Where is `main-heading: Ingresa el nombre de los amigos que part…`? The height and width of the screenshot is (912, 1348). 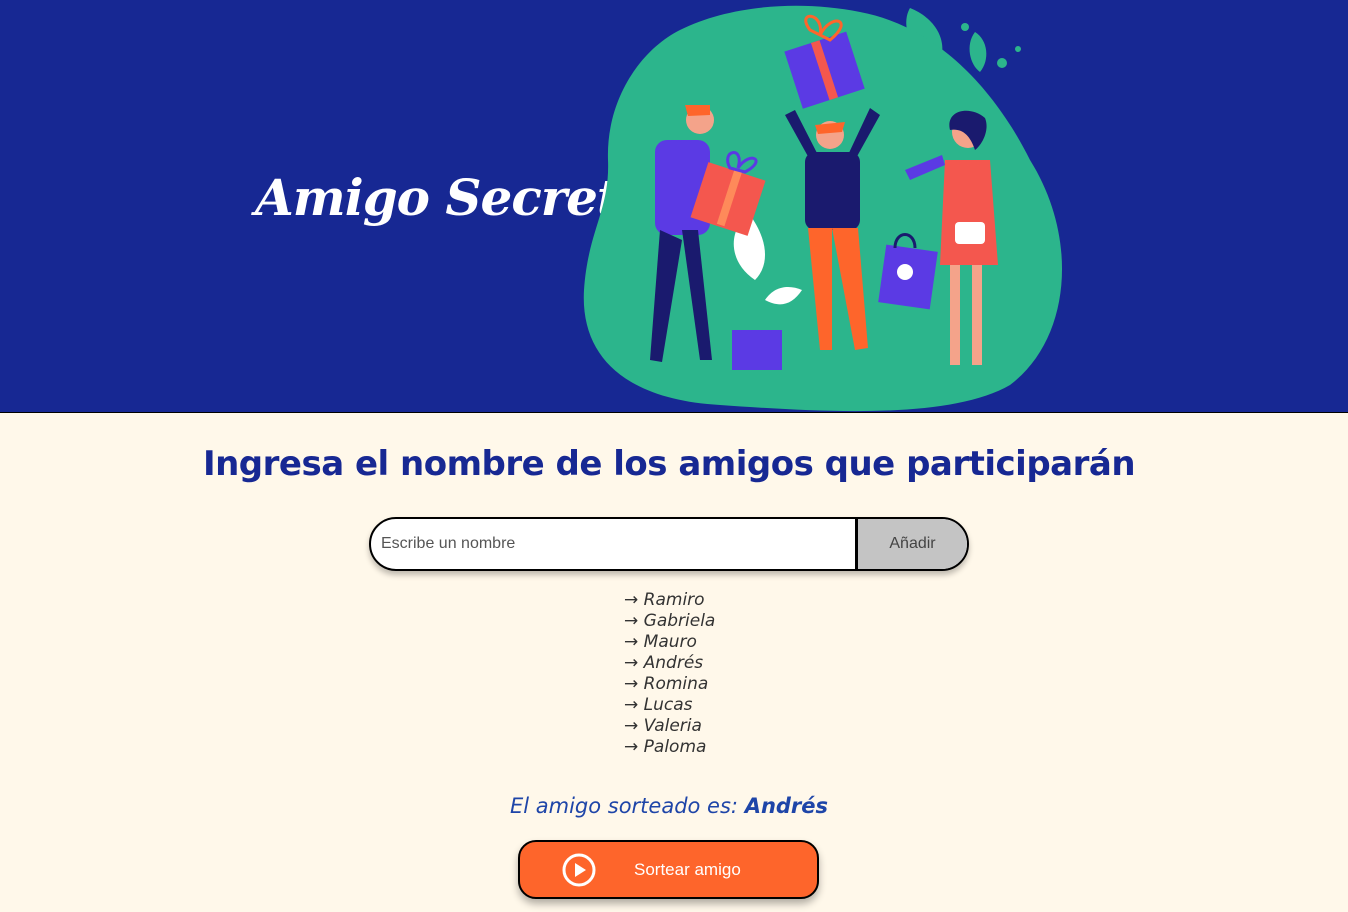
main-heading: Ingresa el nombre de los amigos que part… is located at coordinates (669, 464).